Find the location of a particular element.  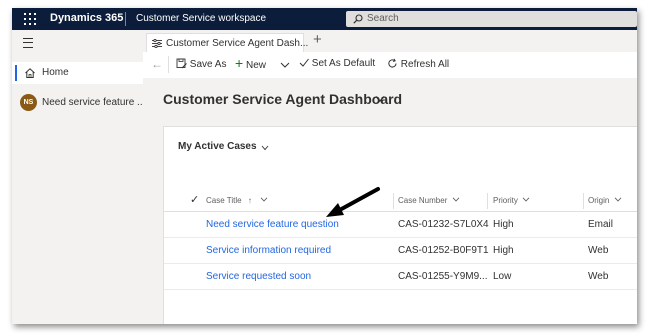

save-as-button: Save As is located at coordinates (201, 64).